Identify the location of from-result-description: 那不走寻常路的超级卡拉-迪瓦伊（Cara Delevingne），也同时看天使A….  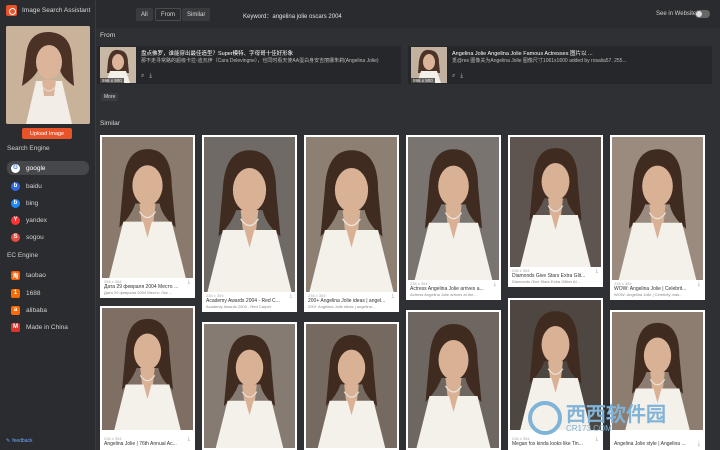
(260, 61).